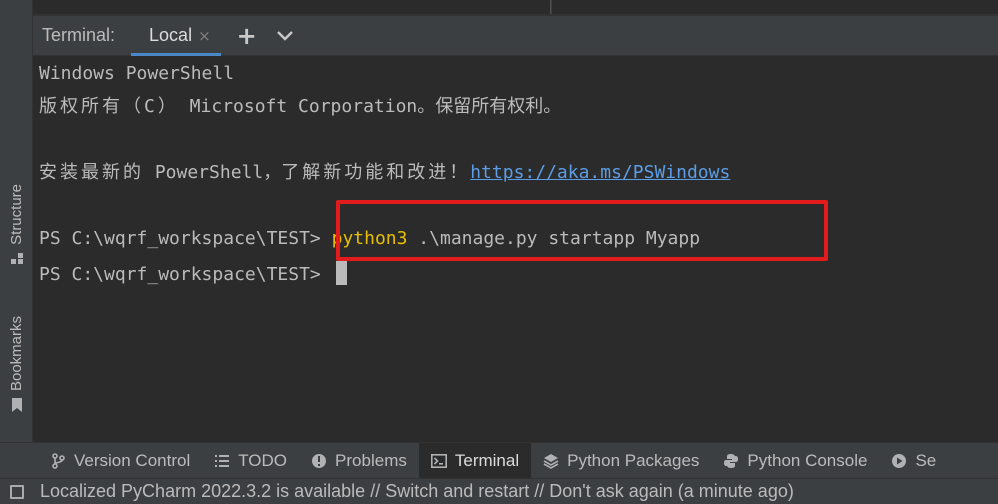 Image resolution: width=998 pixels, height=504 pixels. What do you see at coordinates (376, 172) in the screenshot?
I see `learn-cjk-text: 了解新功能和改进！` at bounding box center [376, 172].